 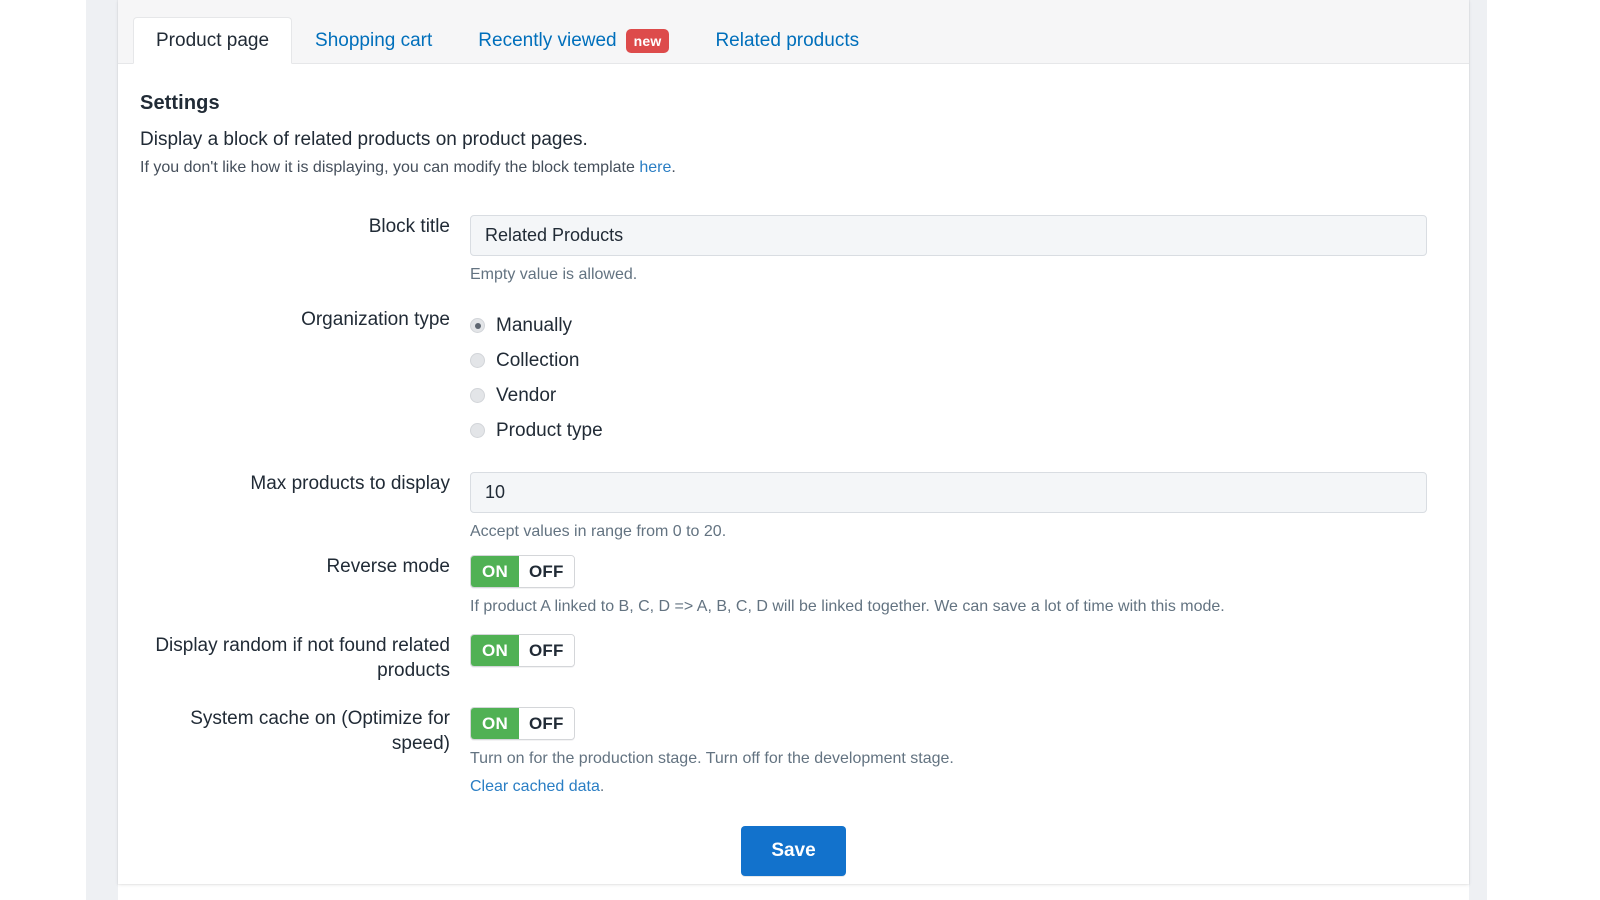 I want to click on max-products-help: Accept values in range from 0 to 20., so click(x=598, y=531).